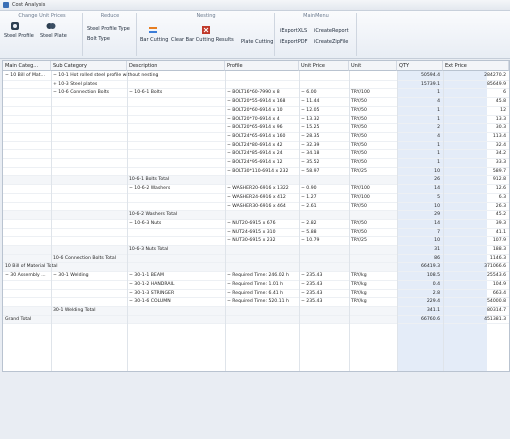 This screenshot has width=510, height=439. Describe the element at coordinates (262, 207) in the screenshot. I see `cell-profile: − WASHER30-6916 x 464` at that location.